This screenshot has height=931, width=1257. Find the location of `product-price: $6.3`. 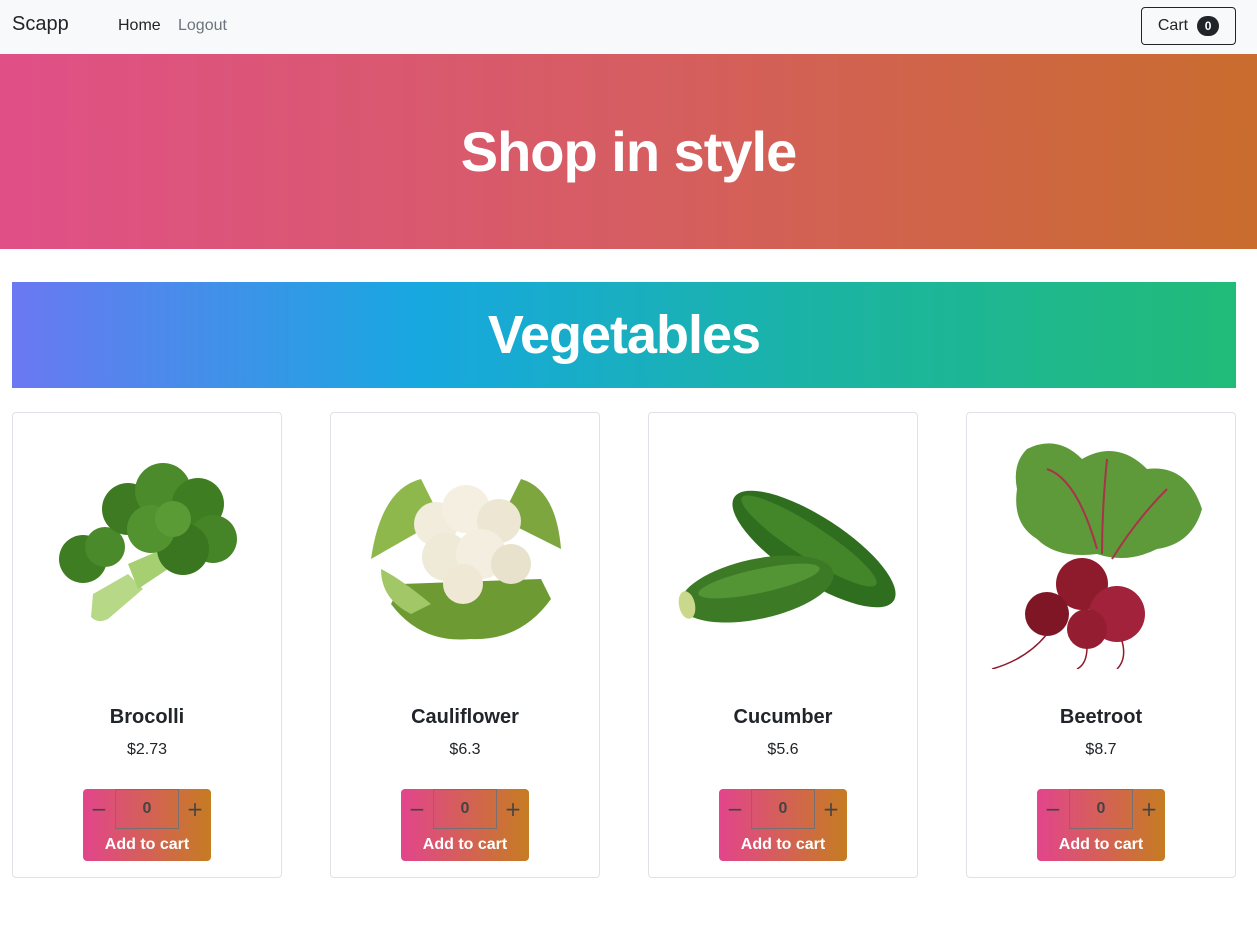

product-price: $6.3 is located at coordinates (465, 749).